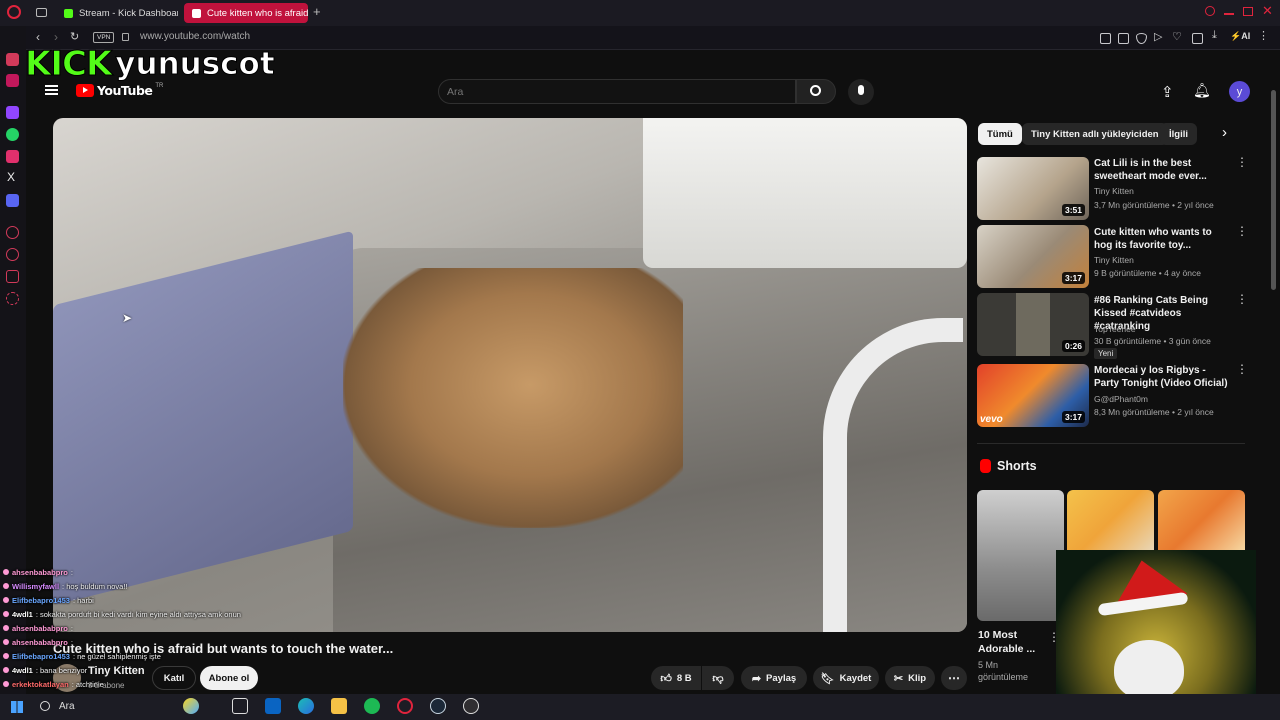 This screenshot has width=1280, height=720. Describe the element at coordinates (1239, 91) in the screenshot. I see `account-avatar: y` at that location.